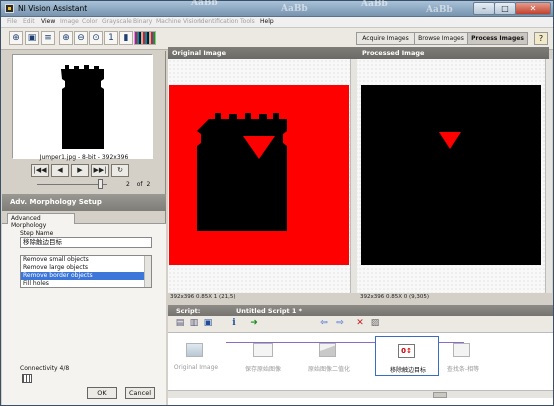 The image size is (554, 406). Describe the element at coordinates (208, 324) in the screenshot. I see `save-script-icon: ▣` at that location.